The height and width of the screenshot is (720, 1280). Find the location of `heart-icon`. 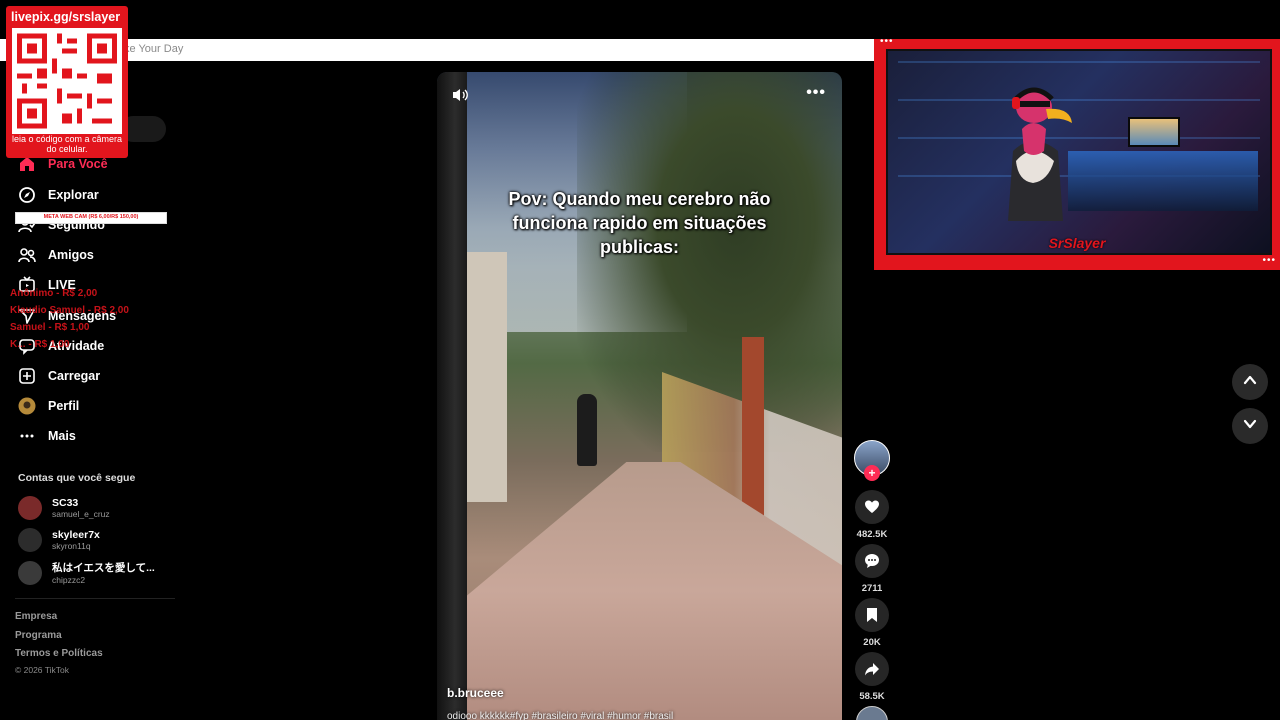

heart-icon is located at coordinates (872, 507).